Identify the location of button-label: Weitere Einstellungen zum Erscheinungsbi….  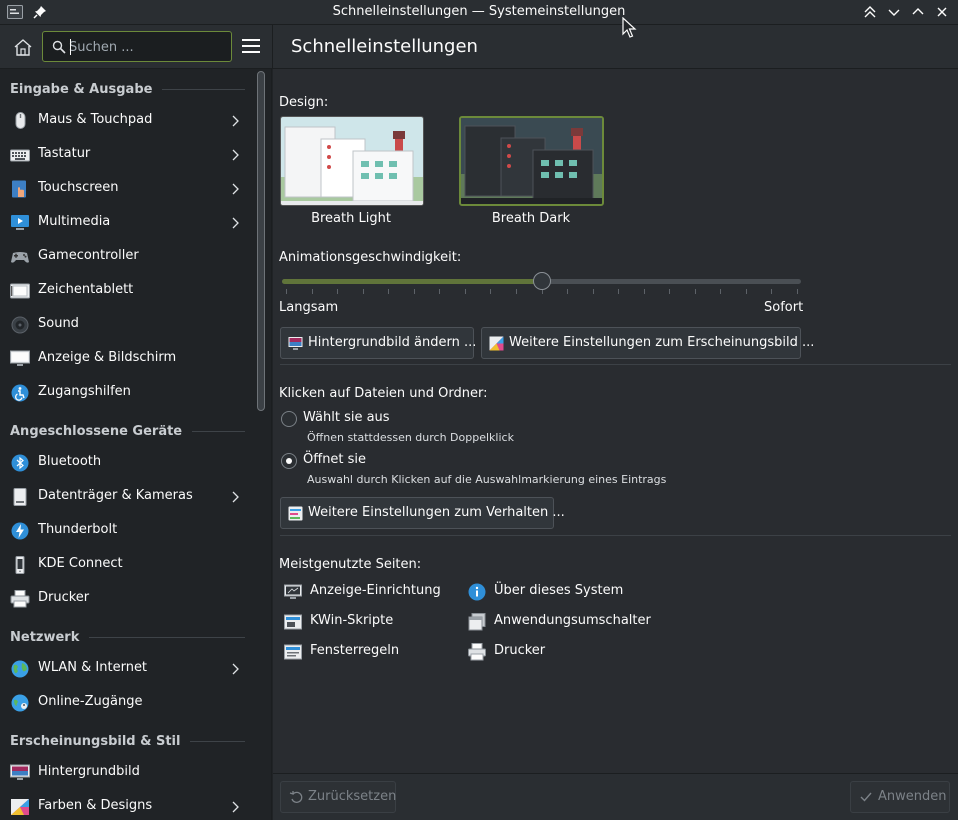
(662, 342).